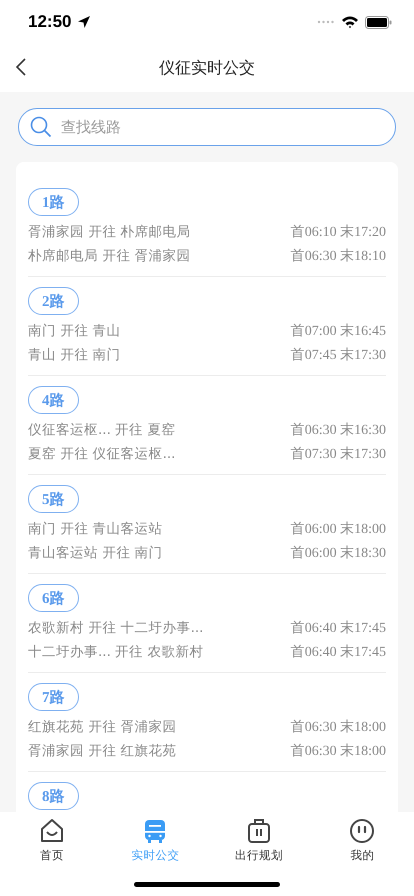 The image size is (414, 896). I want to click on service-hours: 首07:30 末17:30, so click(338, 454).